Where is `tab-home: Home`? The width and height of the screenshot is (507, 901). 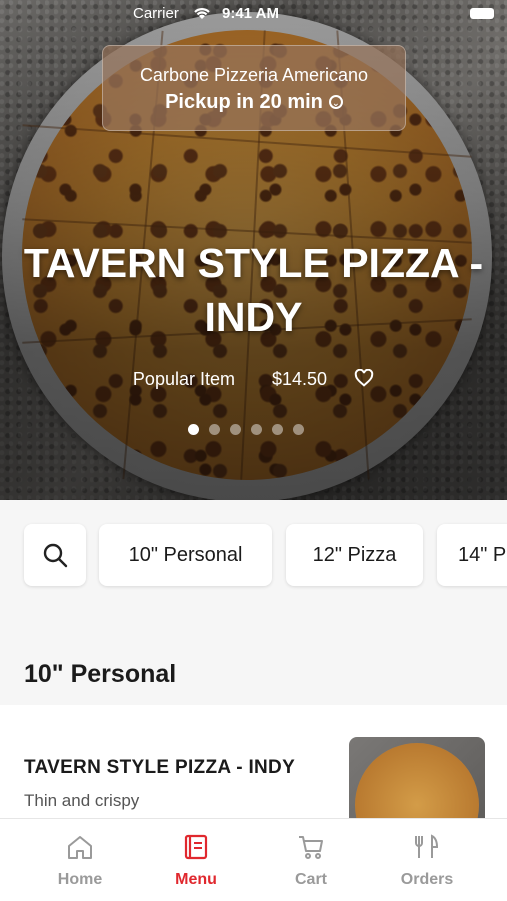 tab-home: Home is located at coordinates (80, 860).